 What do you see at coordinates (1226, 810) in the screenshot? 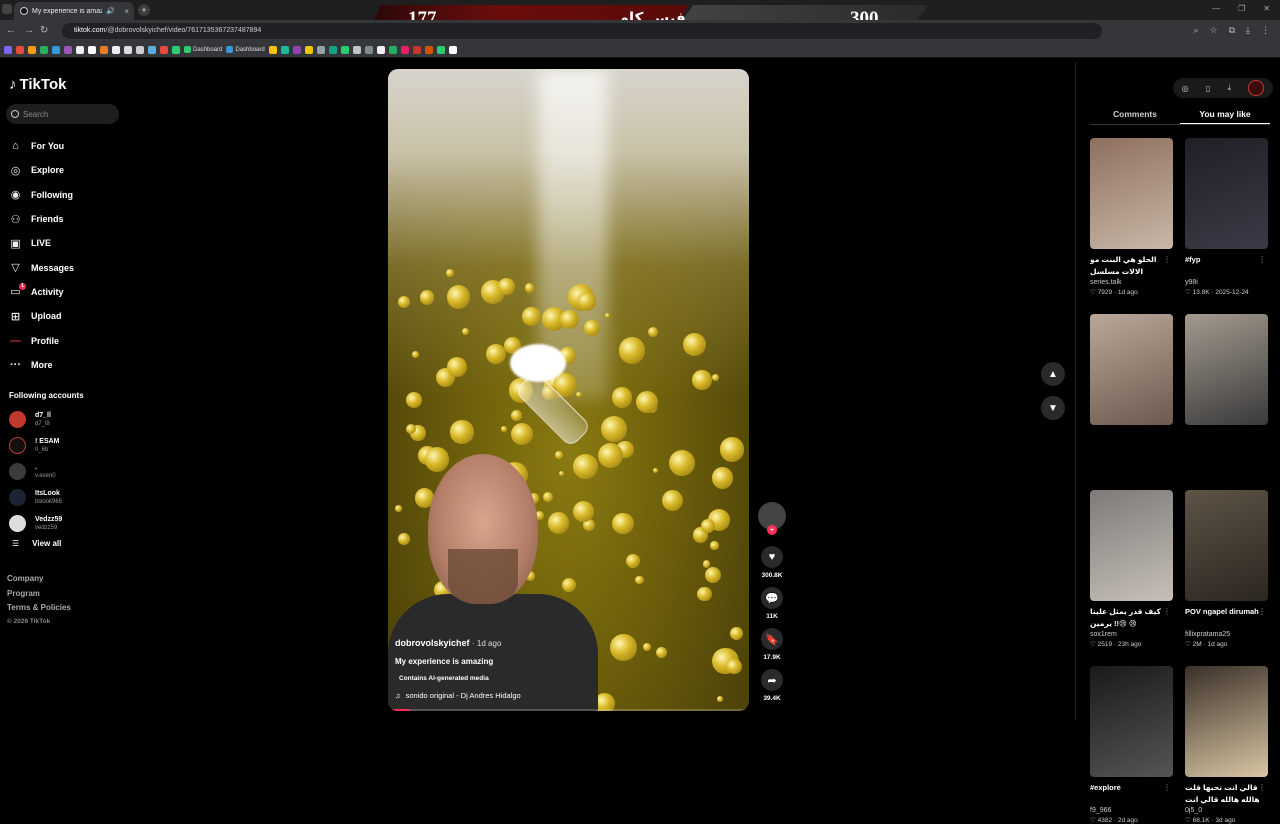
I see `card-username: 0j5_0` at bounding box center [1226, 810].